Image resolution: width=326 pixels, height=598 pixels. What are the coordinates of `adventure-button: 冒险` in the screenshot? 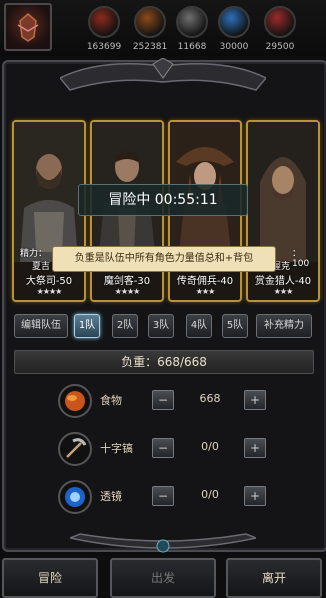 It's located at (50, 578).